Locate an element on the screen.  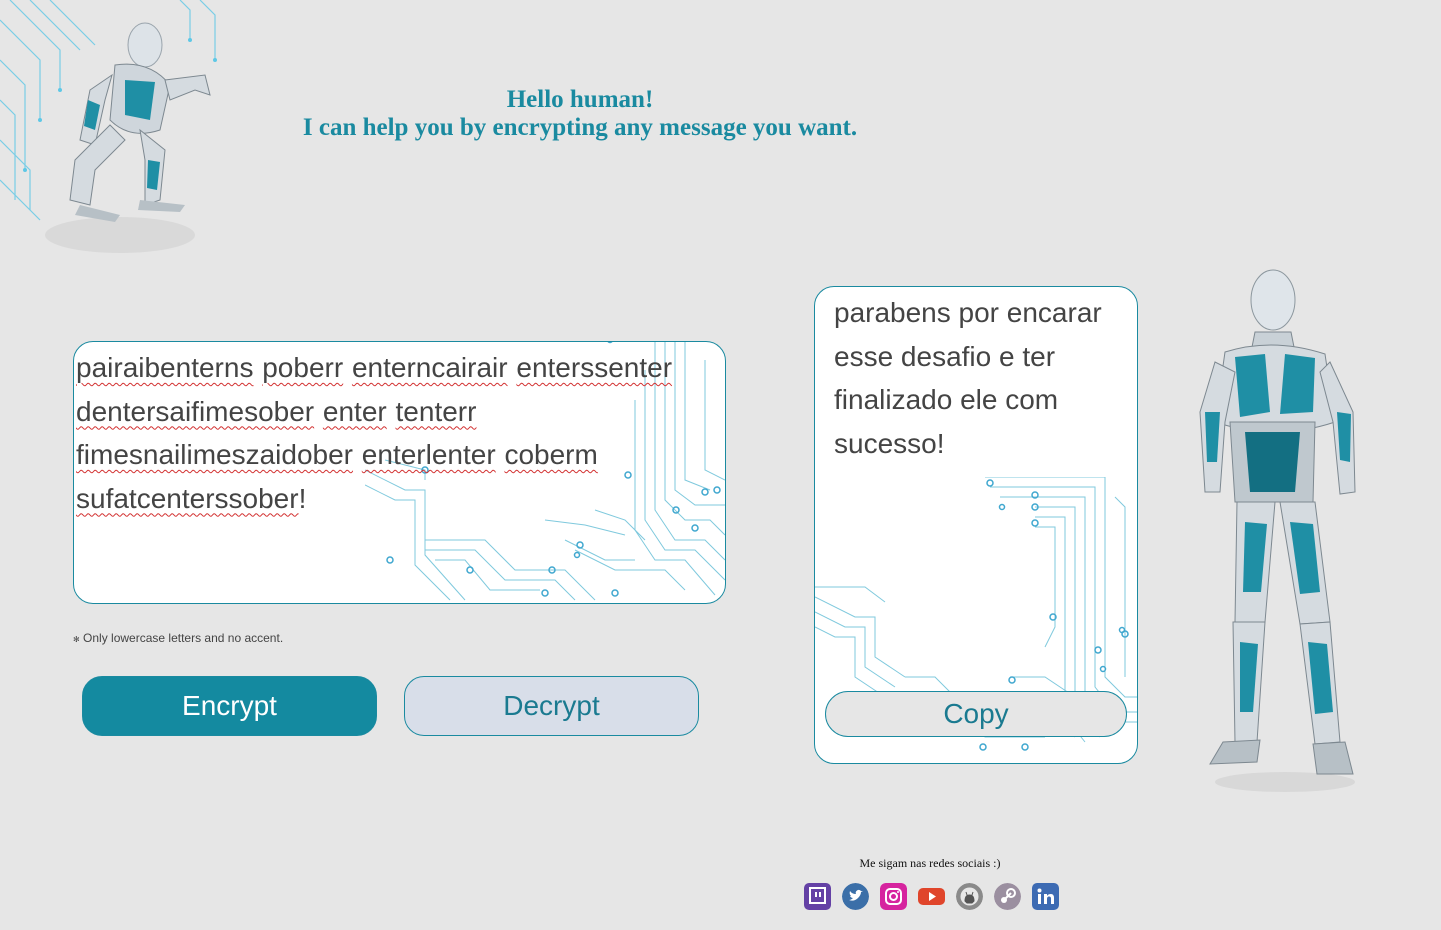
input-word: enterncairair is located at coordinates (429, 367).